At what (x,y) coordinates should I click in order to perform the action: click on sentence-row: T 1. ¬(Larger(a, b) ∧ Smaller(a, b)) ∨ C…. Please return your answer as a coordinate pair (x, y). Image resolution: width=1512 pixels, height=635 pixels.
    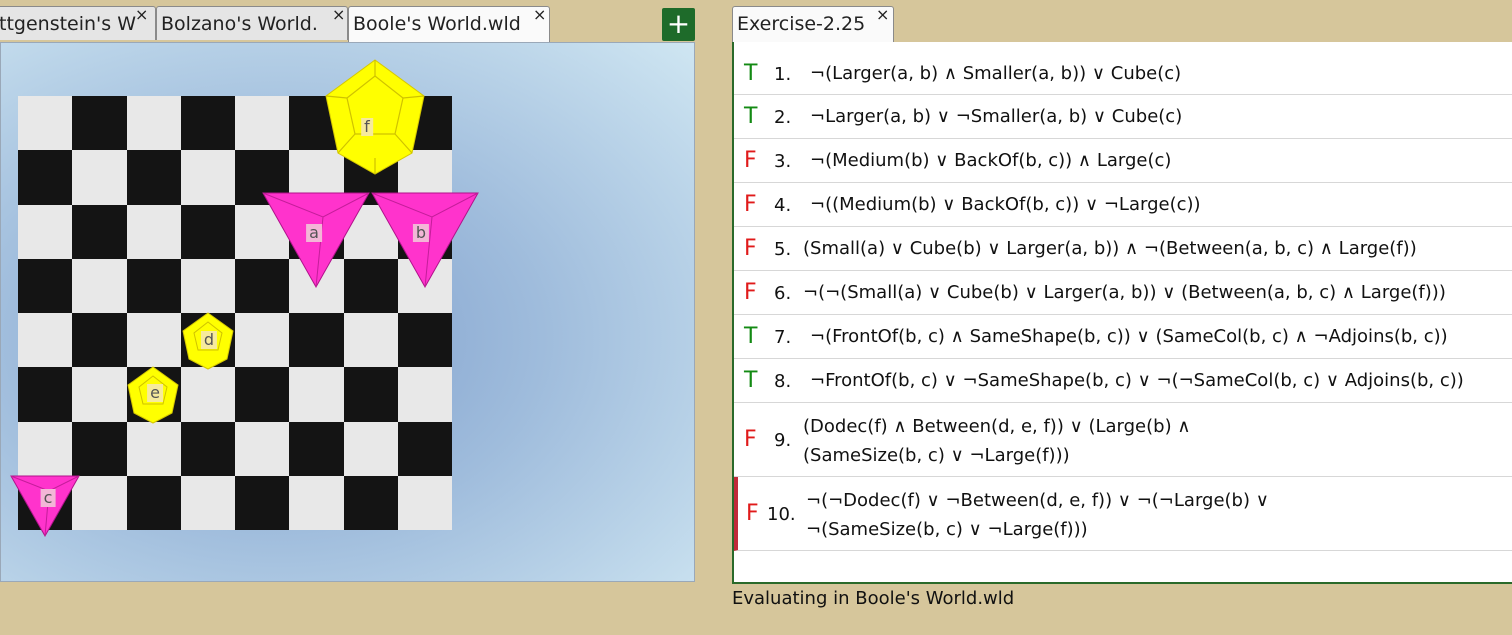
    Looking at the image, I should click on (1123, 73).